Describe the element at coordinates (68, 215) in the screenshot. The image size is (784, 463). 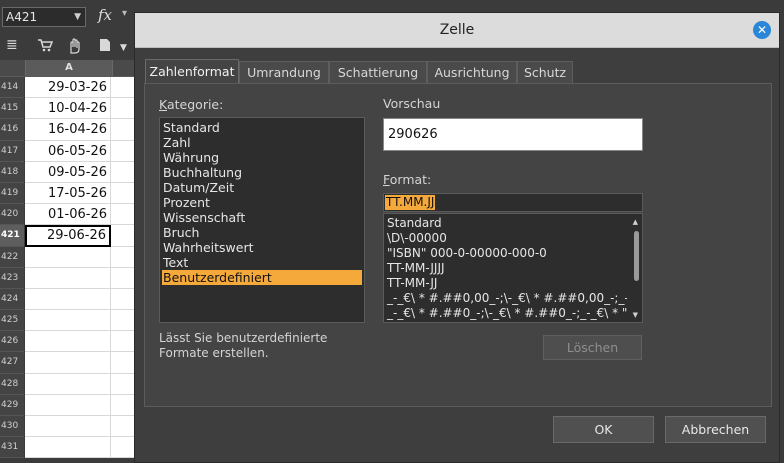
I see `cell-a: 01-06-26` at that location.